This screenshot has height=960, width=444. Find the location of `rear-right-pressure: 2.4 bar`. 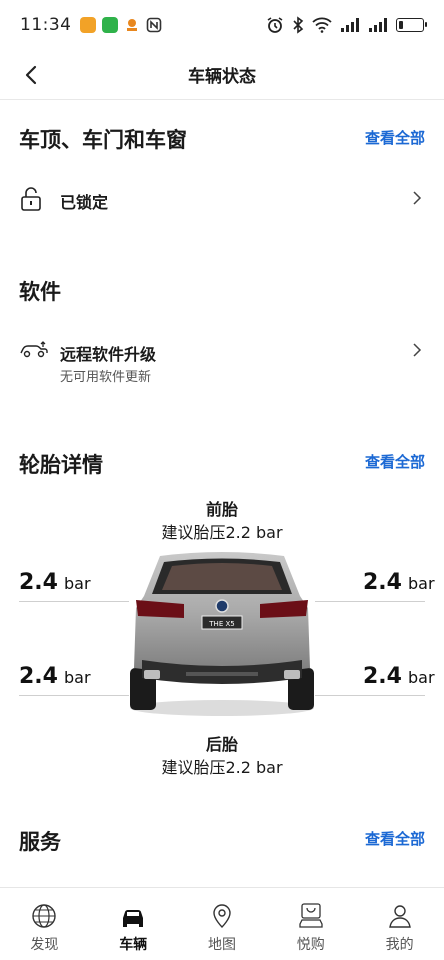

rear-right-pressure: 2.4 bar is located at coordinates (399, 676).